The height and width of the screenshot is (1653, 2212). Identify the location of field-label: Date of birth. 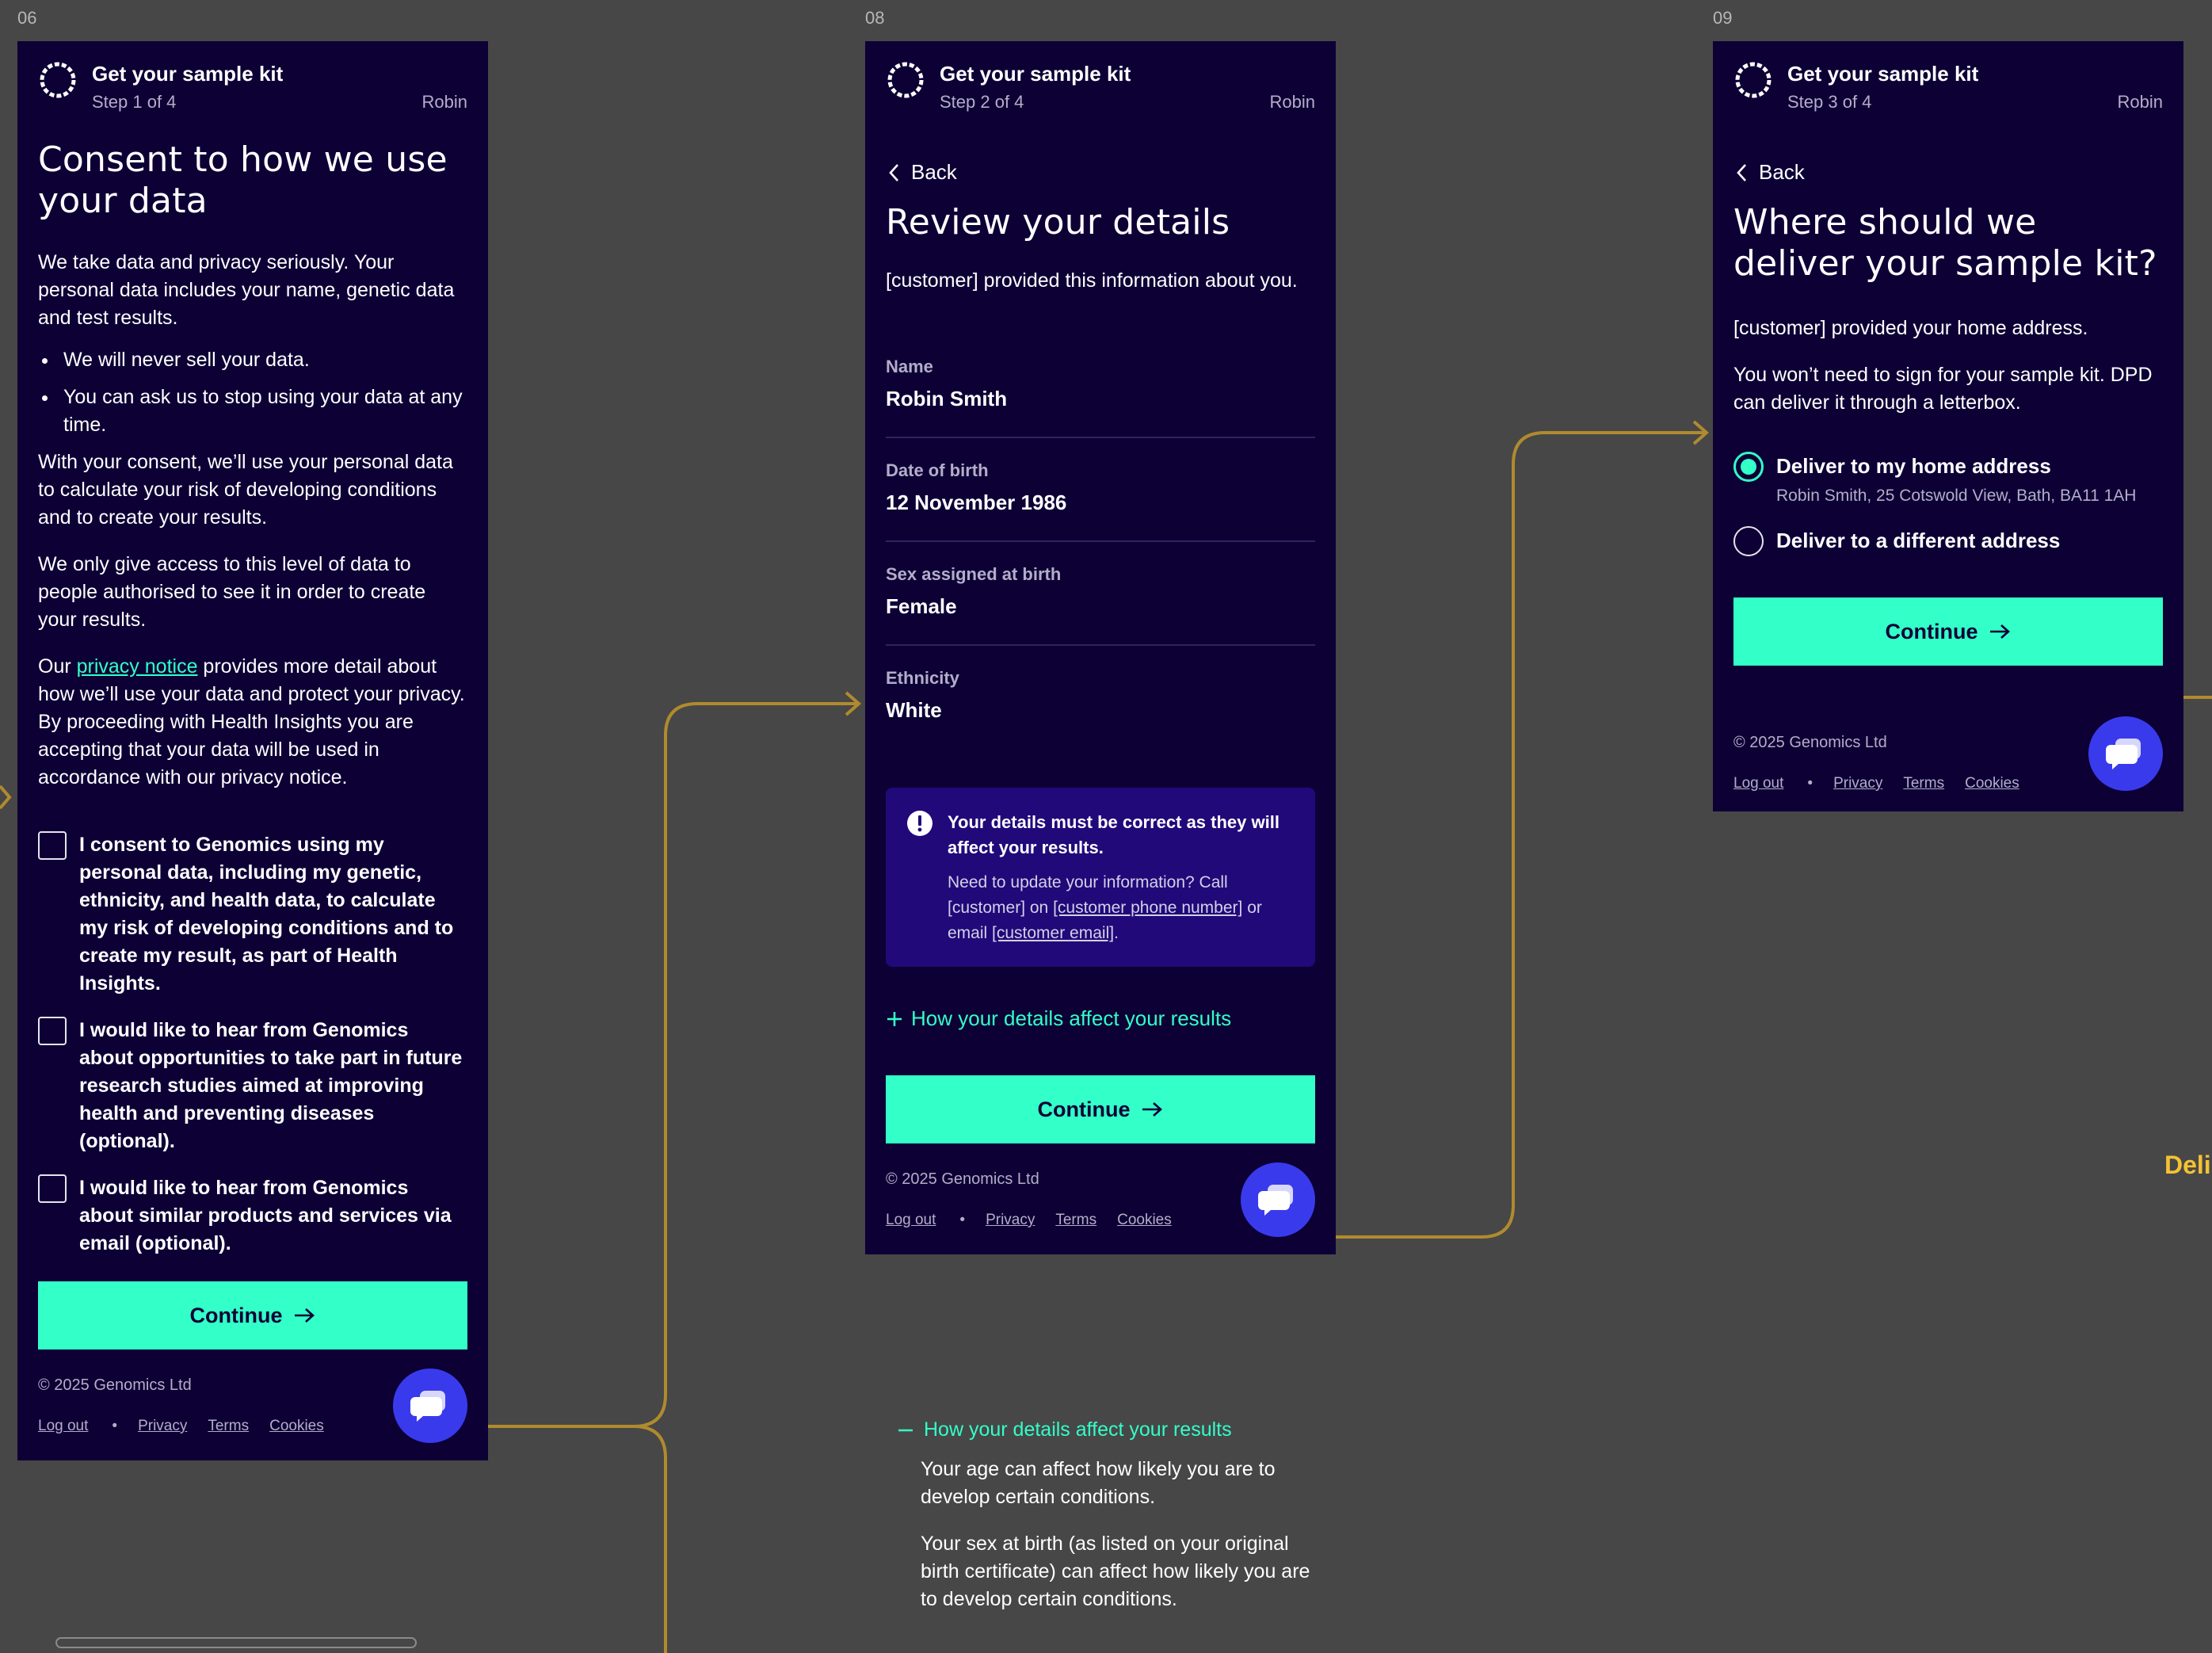
(937, 470).